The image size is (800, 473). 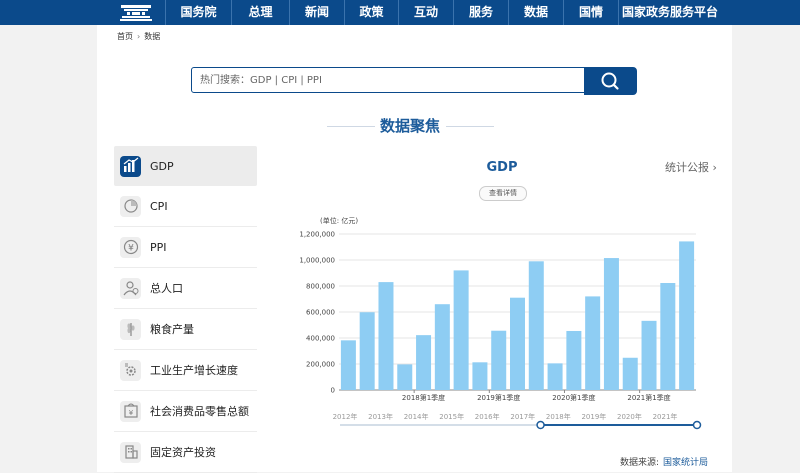 I want to click on chevron-right-icon: ›, so click(x=714, y=167).